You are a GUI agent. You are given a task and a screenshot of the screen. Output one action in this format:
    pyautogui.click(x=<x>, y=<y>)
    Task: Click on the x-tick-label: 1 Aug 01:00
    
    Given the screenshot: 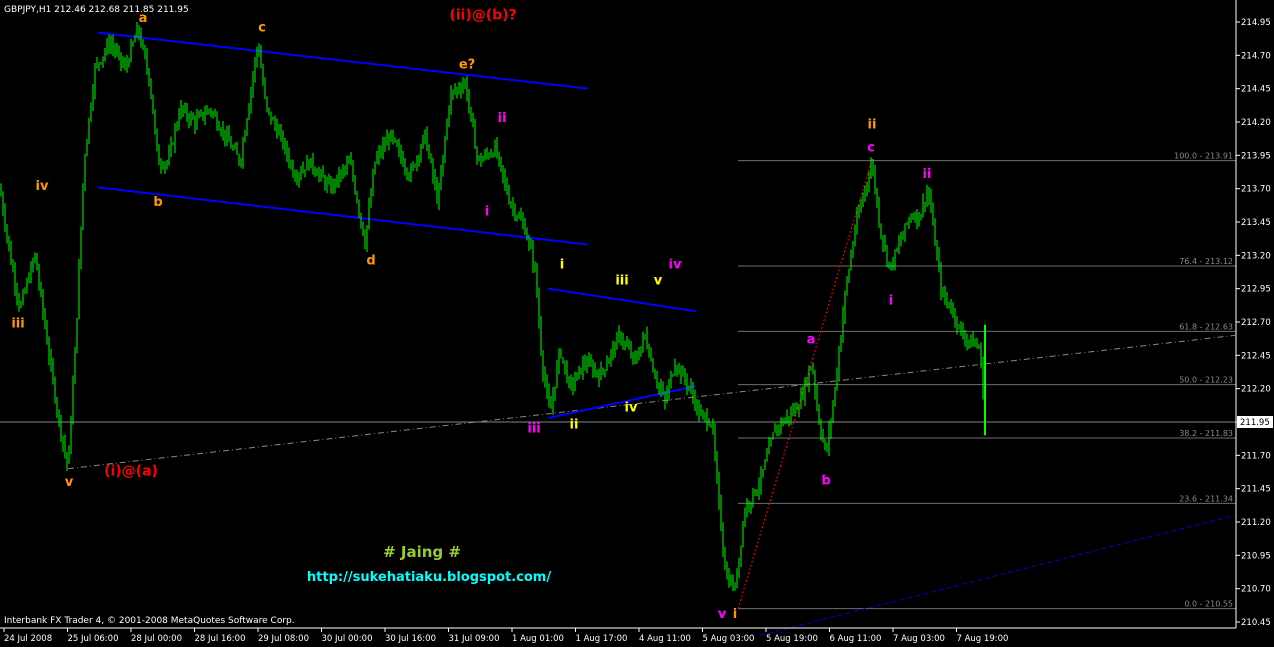 What is the action you would take?
    pyautogui.click(x=538, y=639)
    